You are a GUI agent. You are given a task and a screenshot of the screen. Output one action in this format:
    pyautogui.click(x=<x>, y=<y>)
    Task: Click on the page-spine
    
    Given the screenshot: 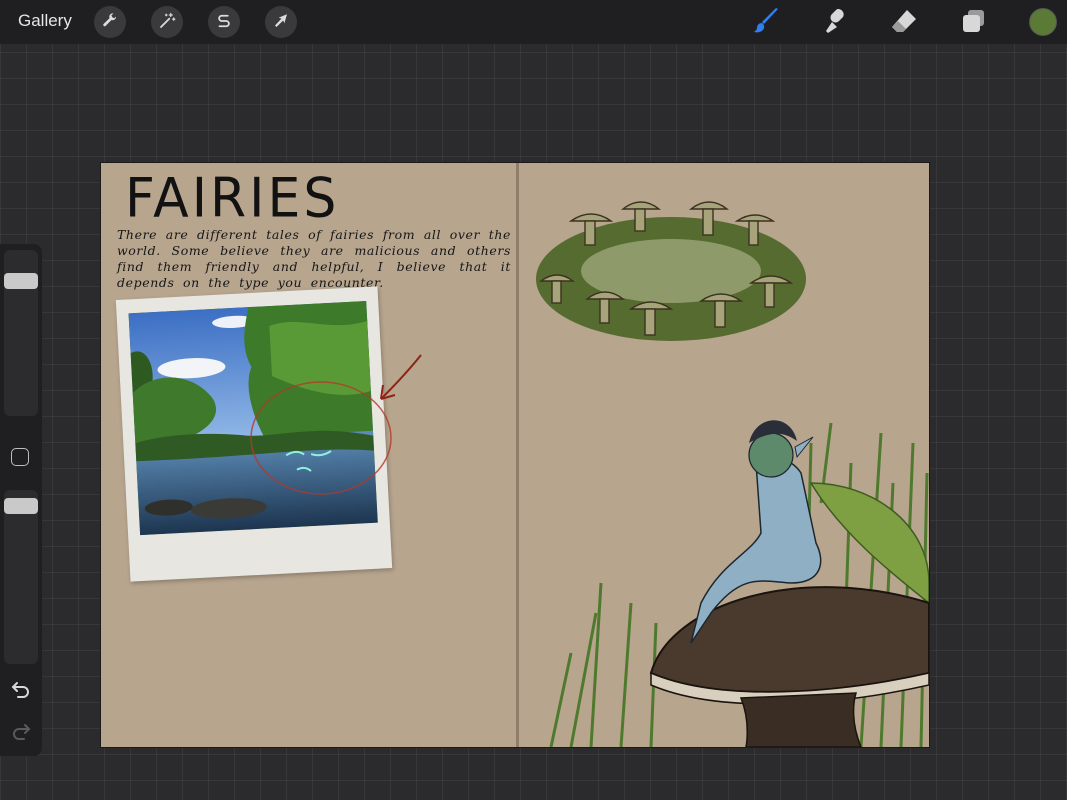 What is the action you would take?
    pyautogui.click(x=517, y=455)
    